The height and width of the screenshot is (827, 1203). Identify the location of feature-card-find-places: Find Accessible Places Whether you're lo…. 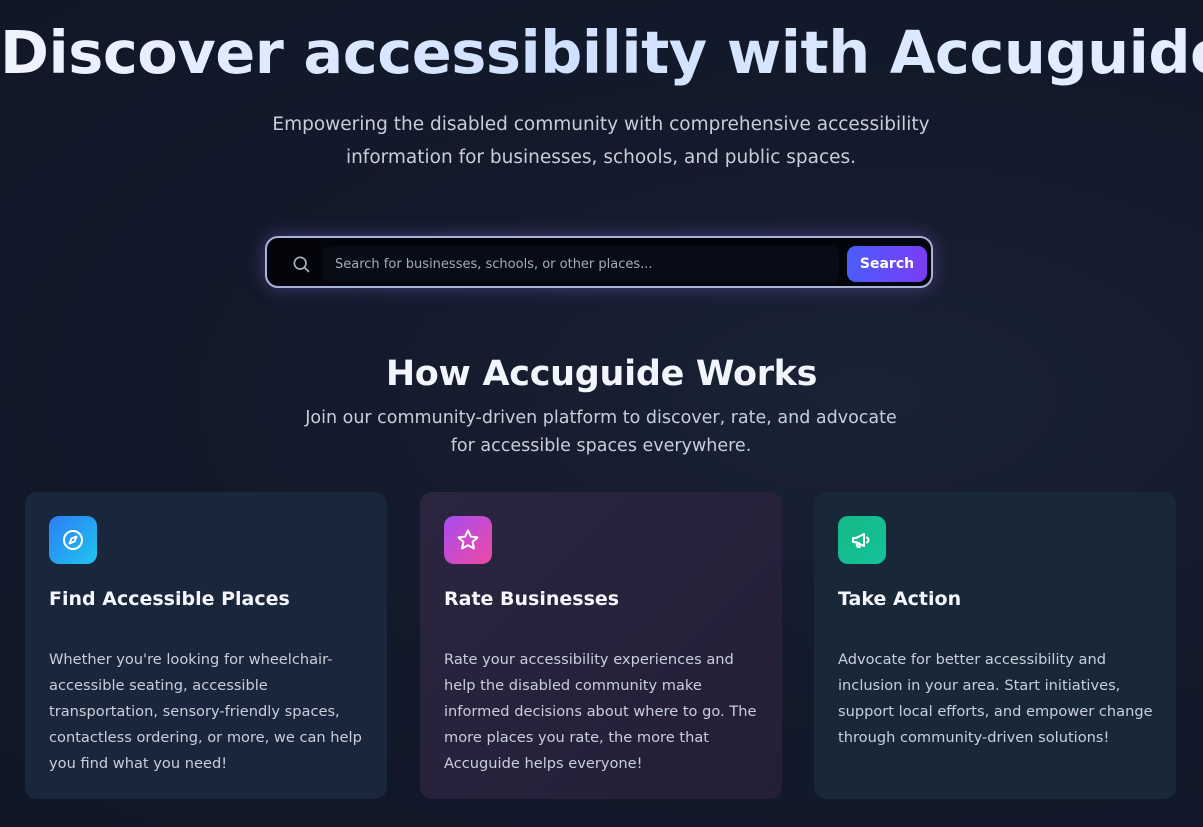
(206, 645).